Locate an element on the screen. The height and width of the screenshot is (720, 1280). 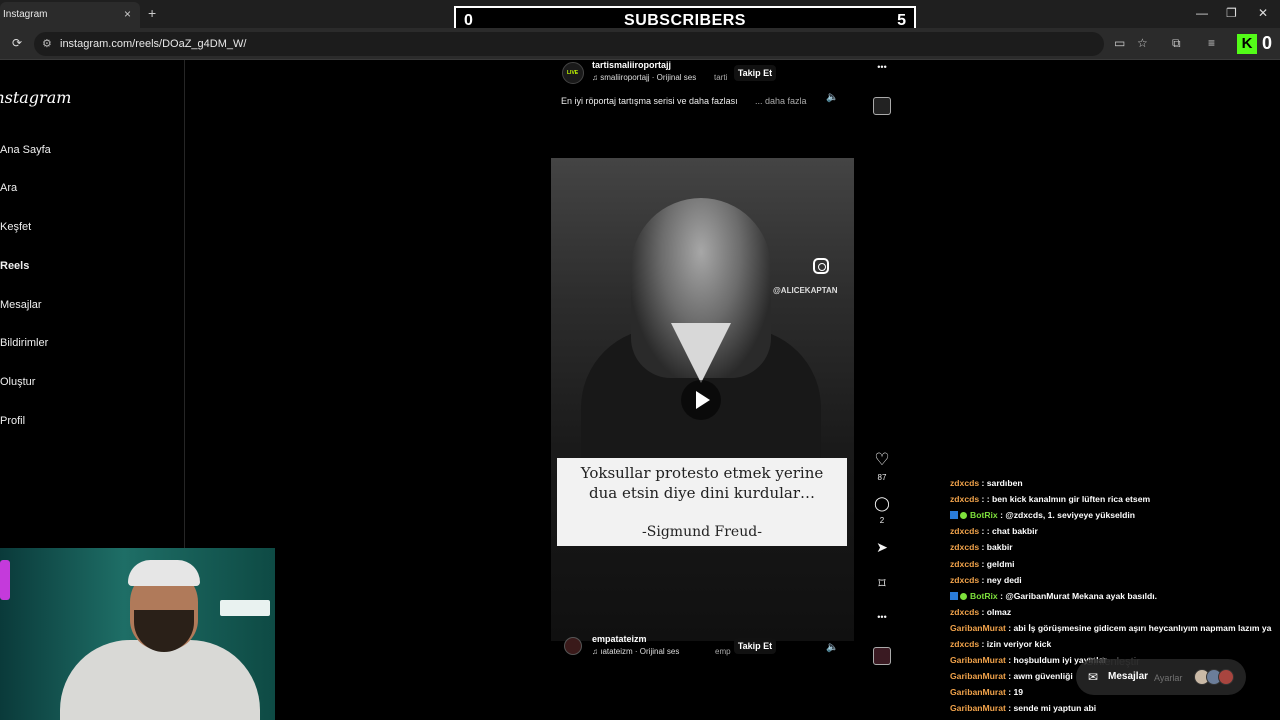
chat-text: : ney dedi is located at coordinates (1000, 579).